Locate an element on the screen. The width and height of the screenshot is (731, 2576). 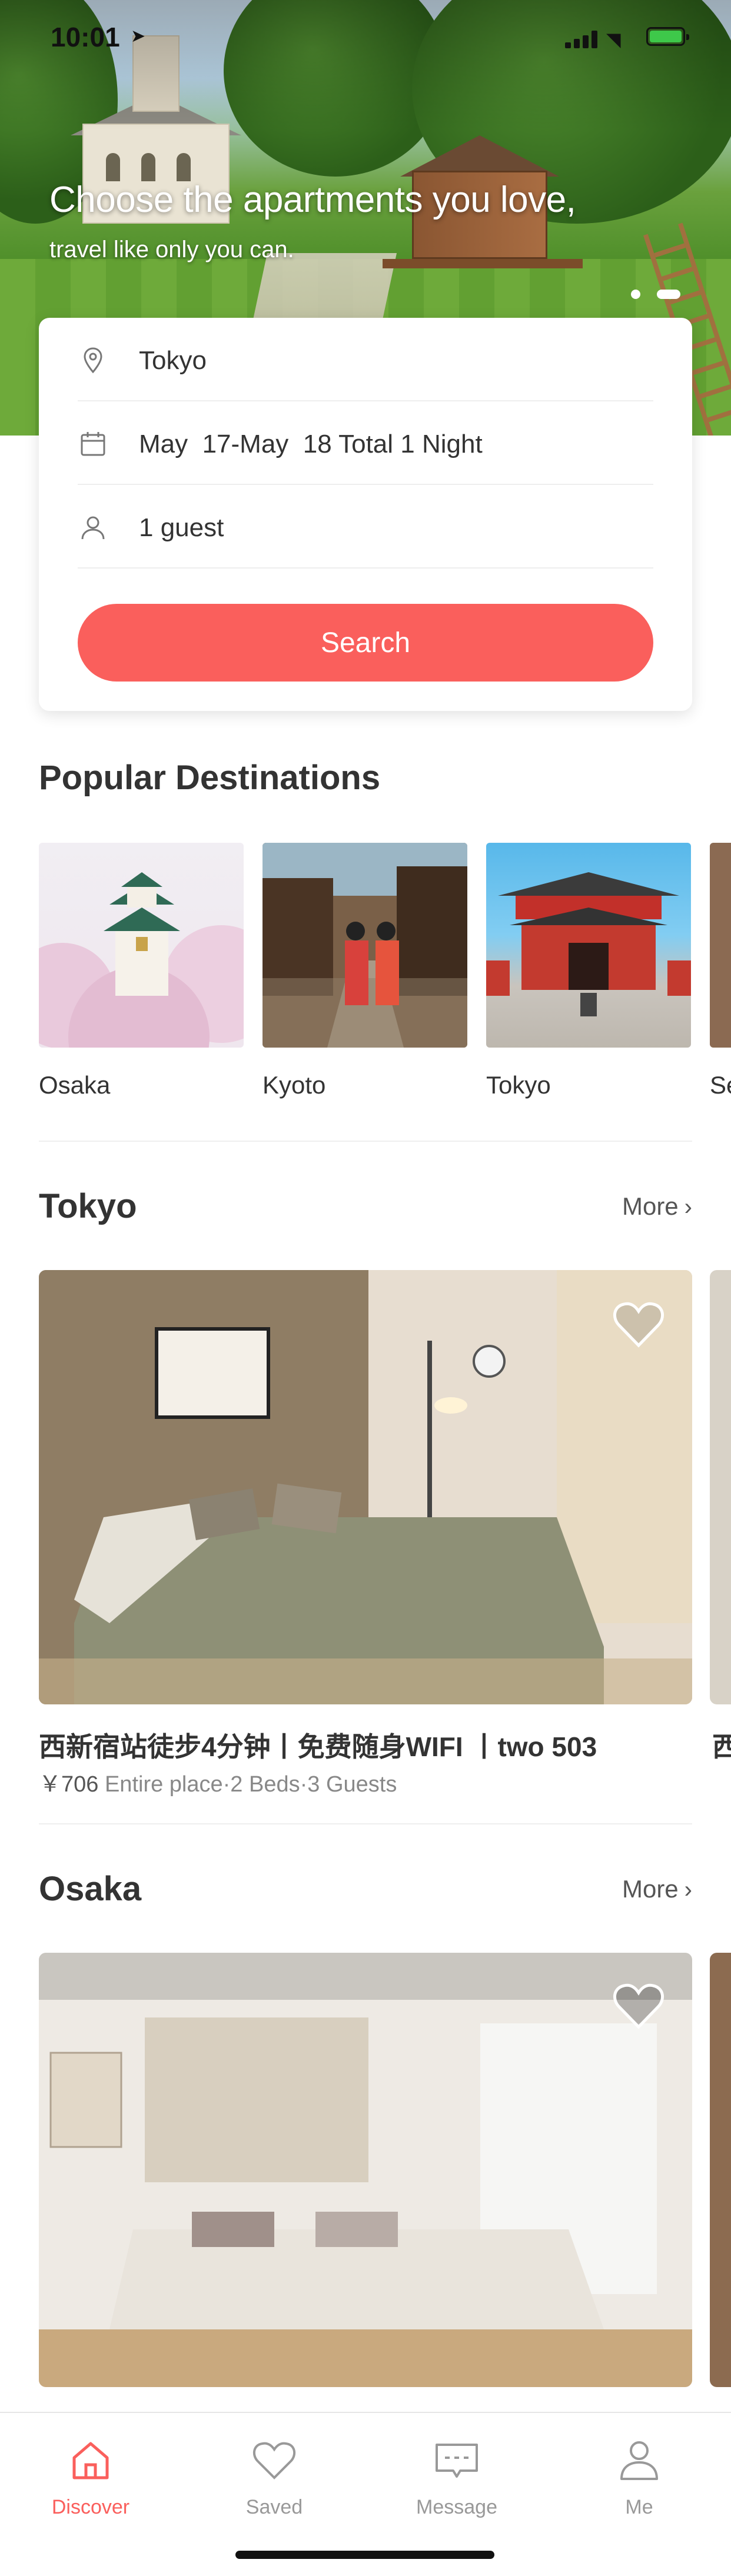
destination-card-osaka: Osaka is located at coordinates (141, 971).